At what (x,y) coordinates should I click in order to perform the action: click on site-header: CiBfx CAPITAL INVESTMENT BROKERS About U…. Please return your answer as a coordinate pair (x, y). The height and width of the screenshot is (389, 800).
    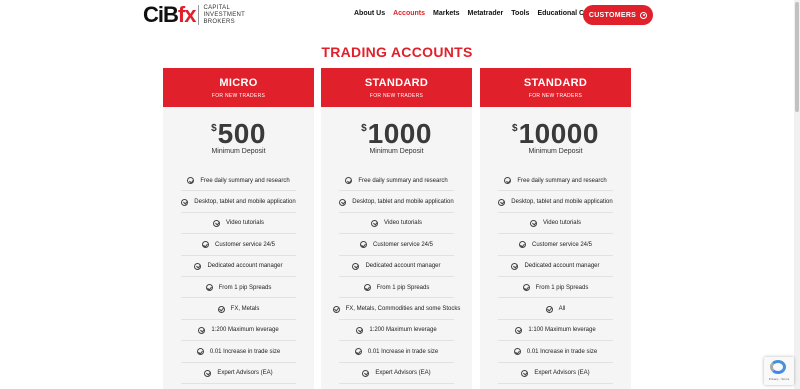
    Looking at the image, I should click on (397, 15).